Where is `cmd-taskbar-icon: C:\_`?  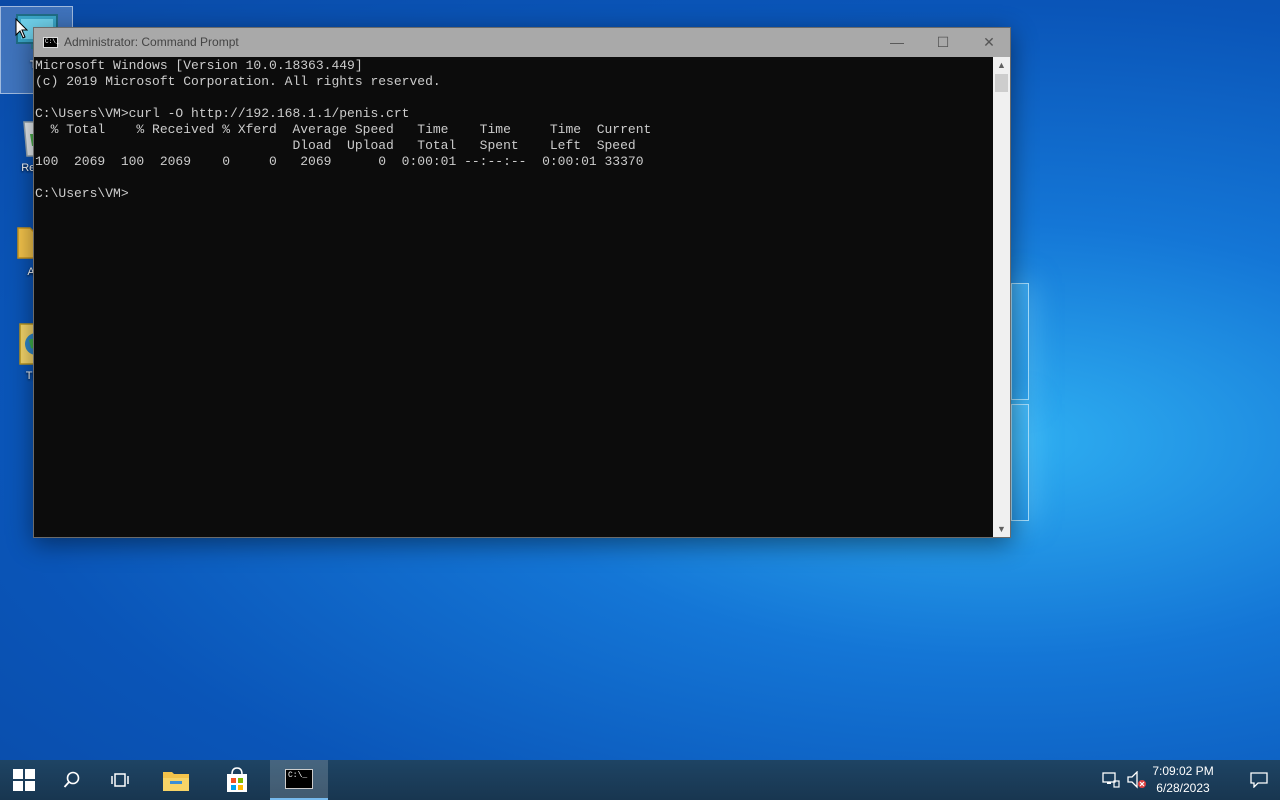 cmd-taskbar-icon: C:\_ is located at coordinates (299, 779).